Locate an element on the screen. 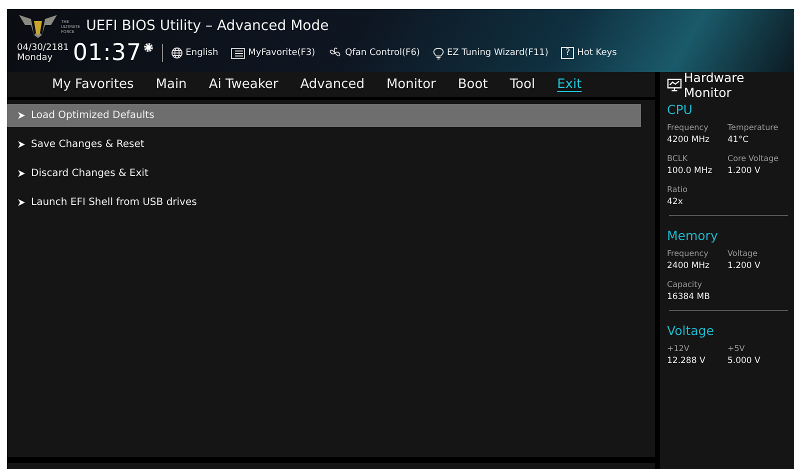 The image size is (794, 469). date-text: 04/30/2181 is located at coordinates (43, 48).